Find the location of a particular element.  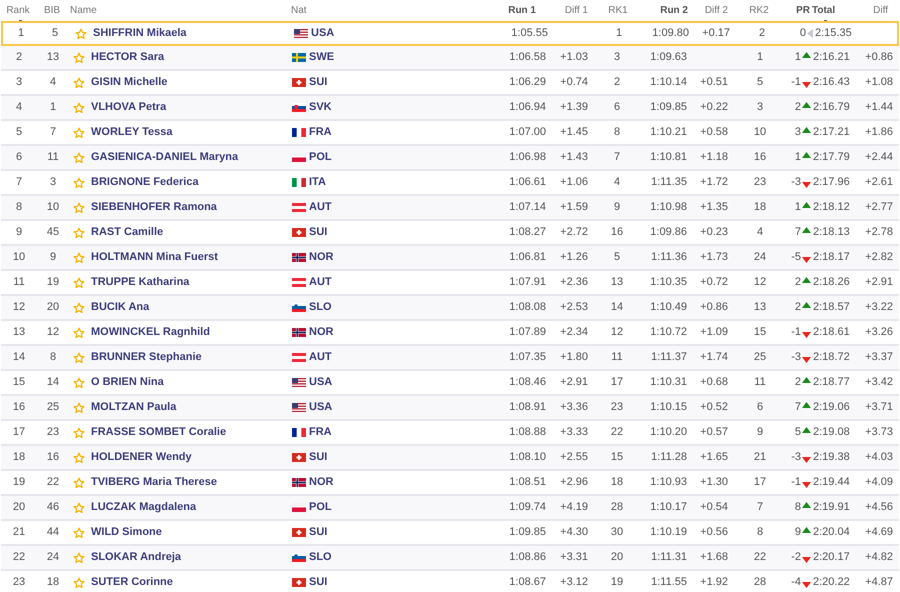

rank-cell-text: 24 is located at coordinates (760, 258).